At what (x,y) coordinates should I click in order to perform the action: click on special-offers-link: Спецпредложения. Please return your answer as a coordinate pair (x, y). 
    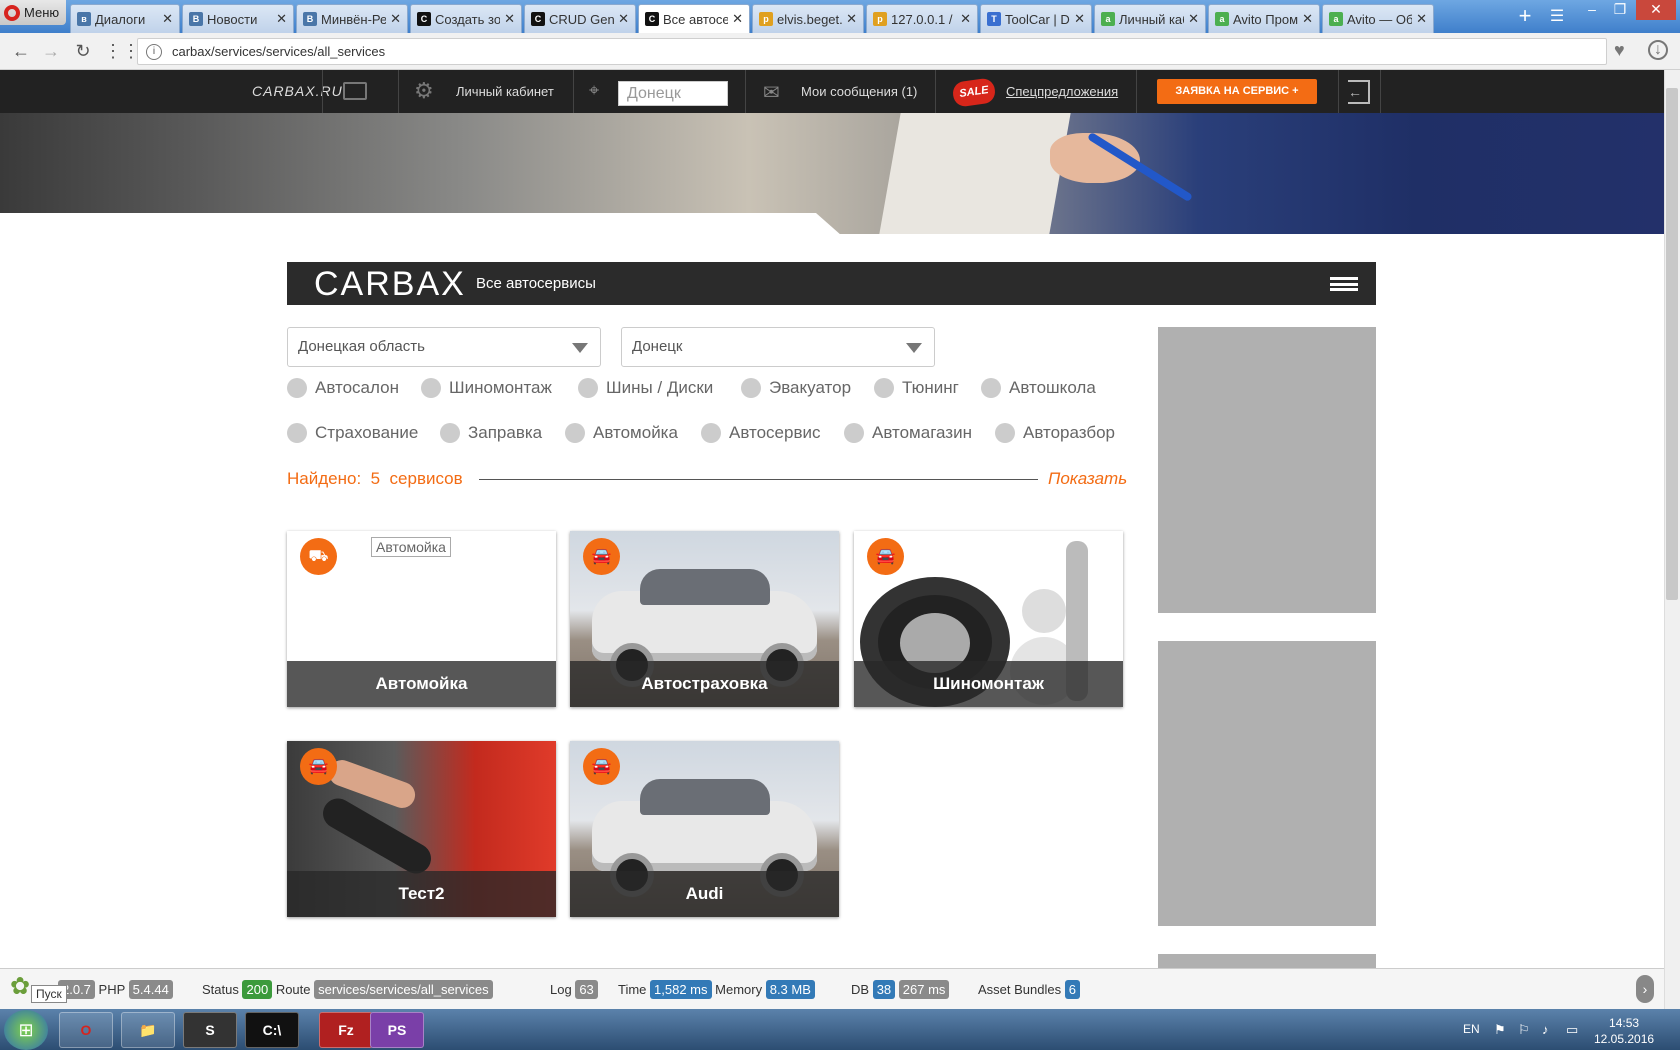
    Looking at the image, I should click on (1062, 91).